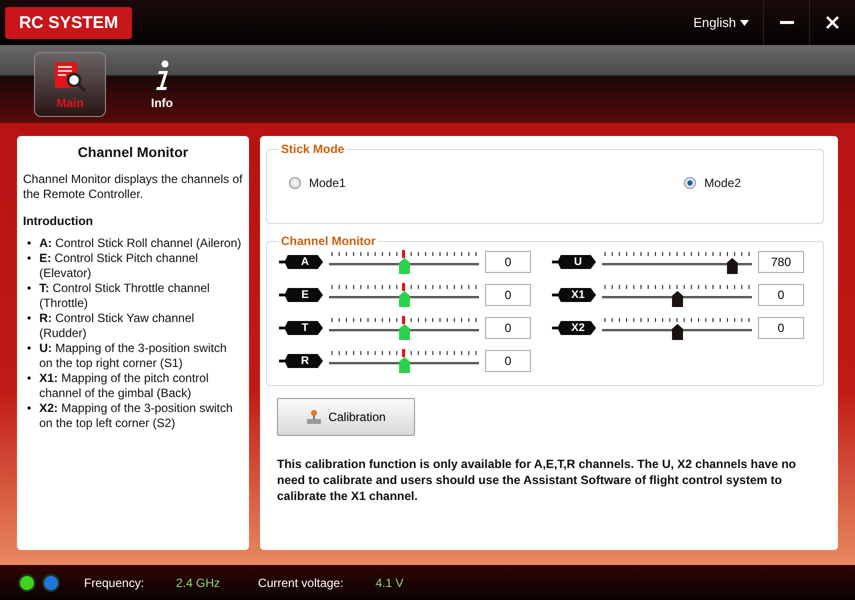 This screenshot has width=855, height=600. I want to click on document-search-icon, so click(70, 77).